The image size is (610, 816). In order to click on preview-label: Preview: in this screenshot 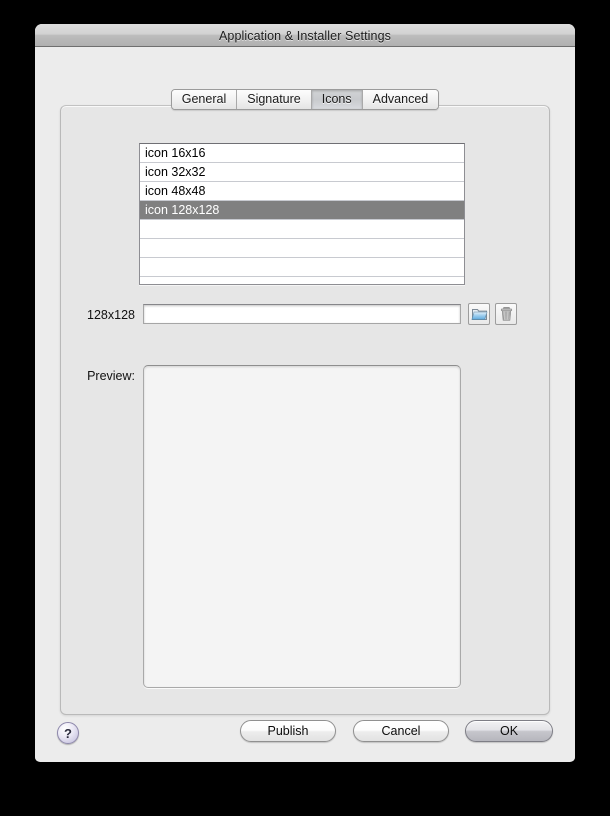, I will do `click(111, 376)`.